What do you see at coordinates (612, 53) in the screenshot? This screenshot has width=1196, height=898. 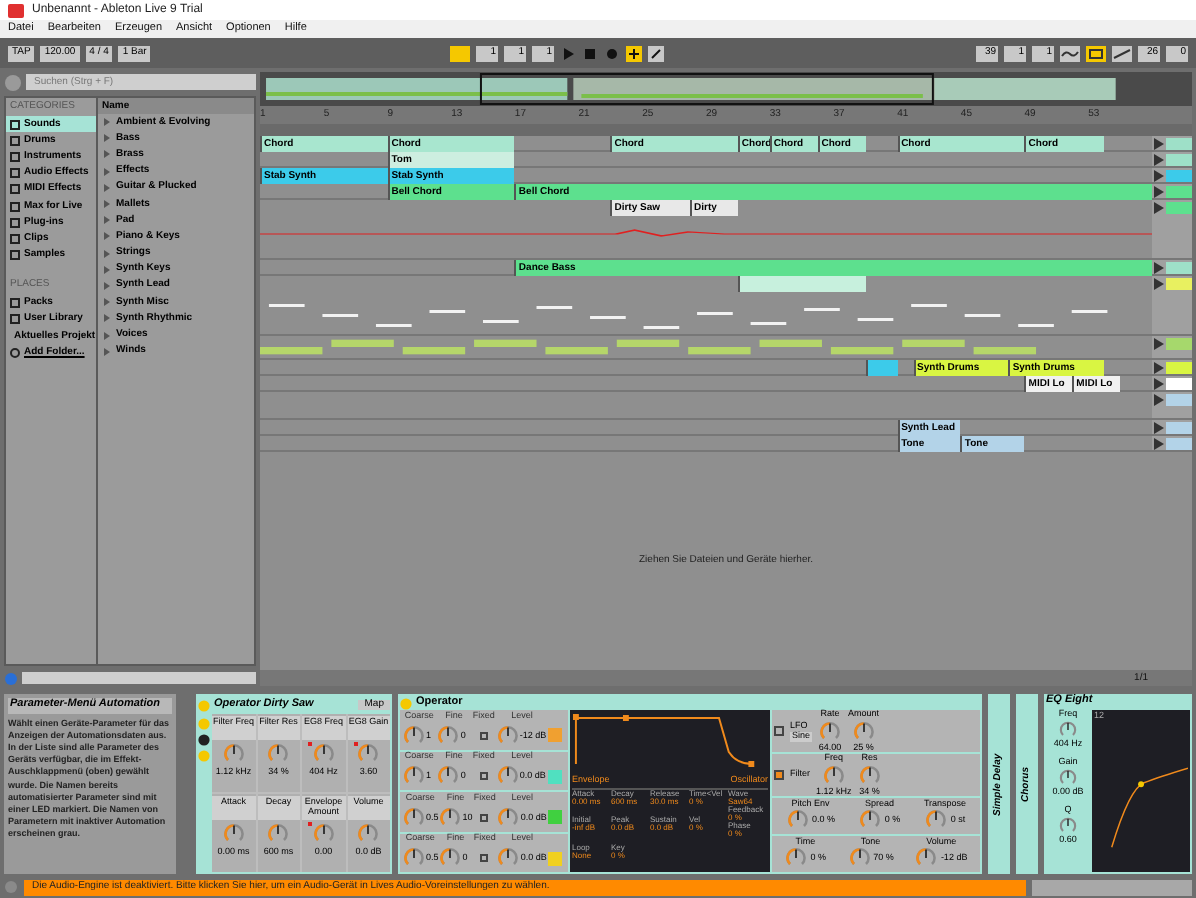 I see `record-icon` at bounding box center [612, 53].